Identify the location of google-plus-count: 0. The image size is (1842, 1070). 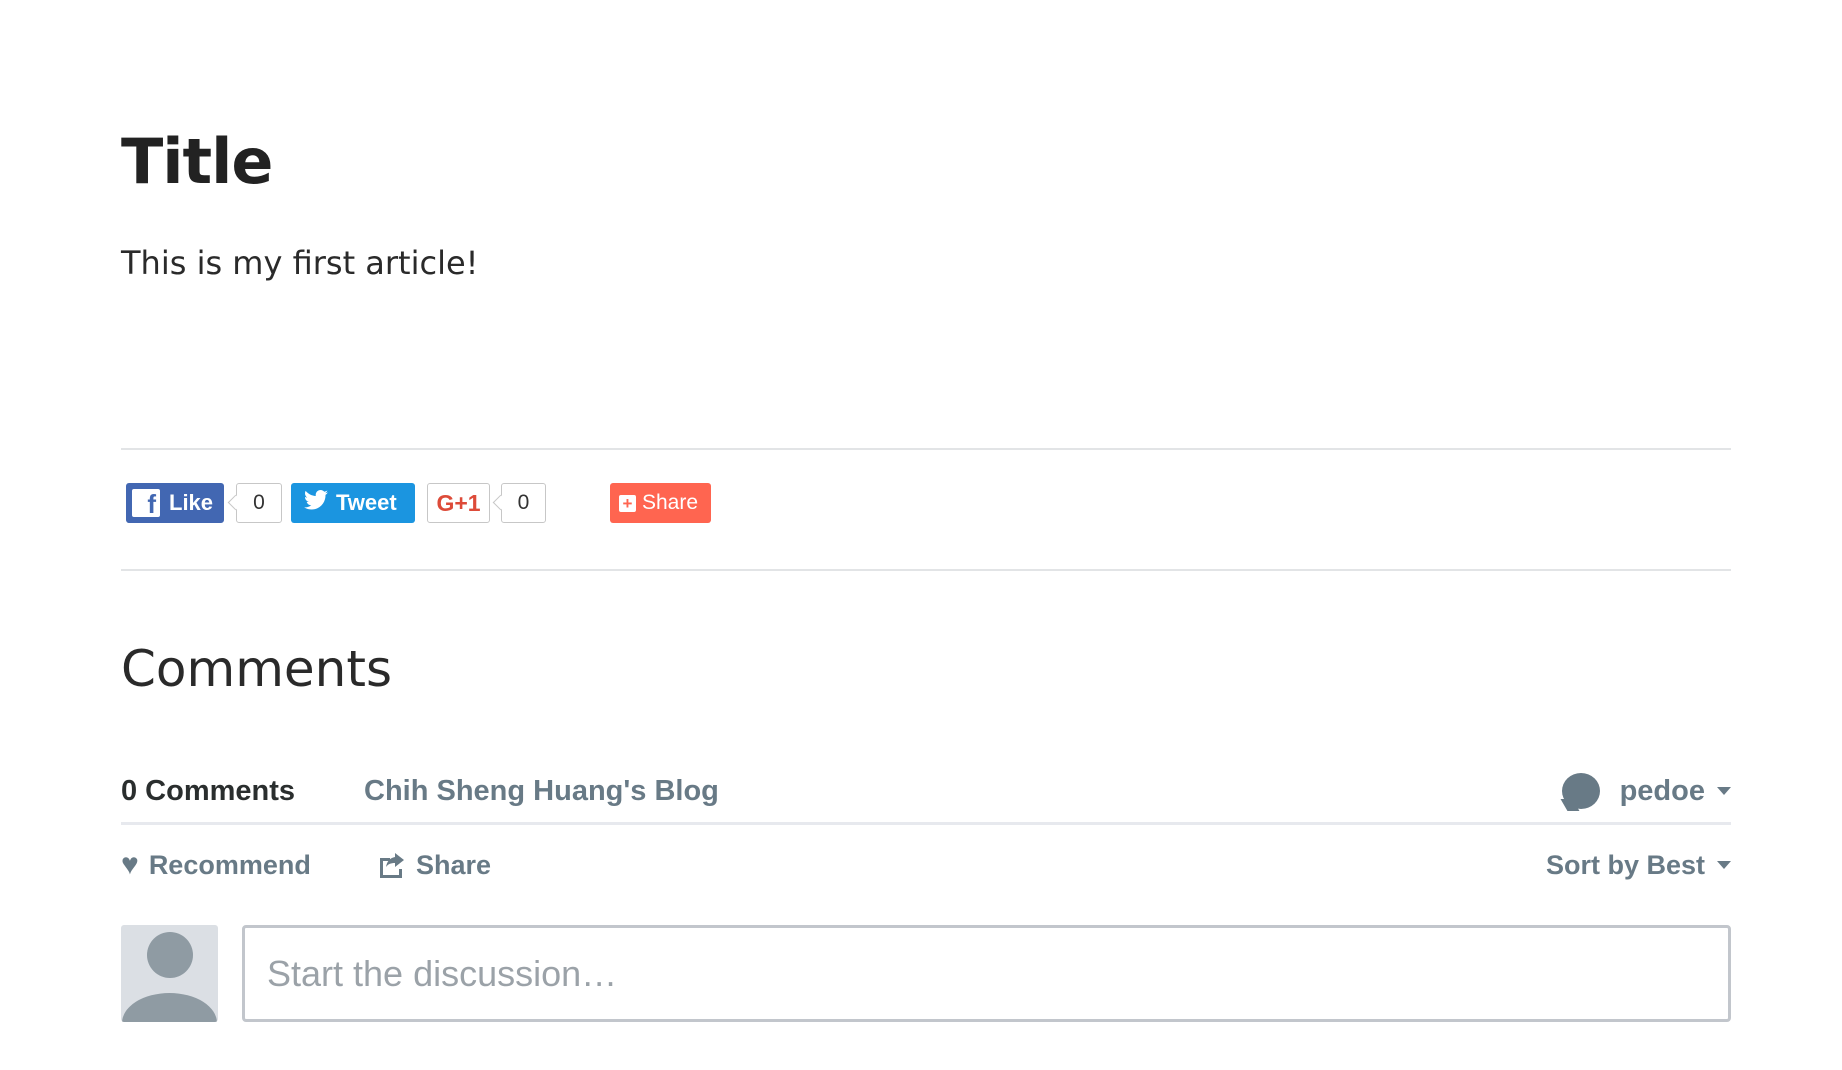
(523, 503).